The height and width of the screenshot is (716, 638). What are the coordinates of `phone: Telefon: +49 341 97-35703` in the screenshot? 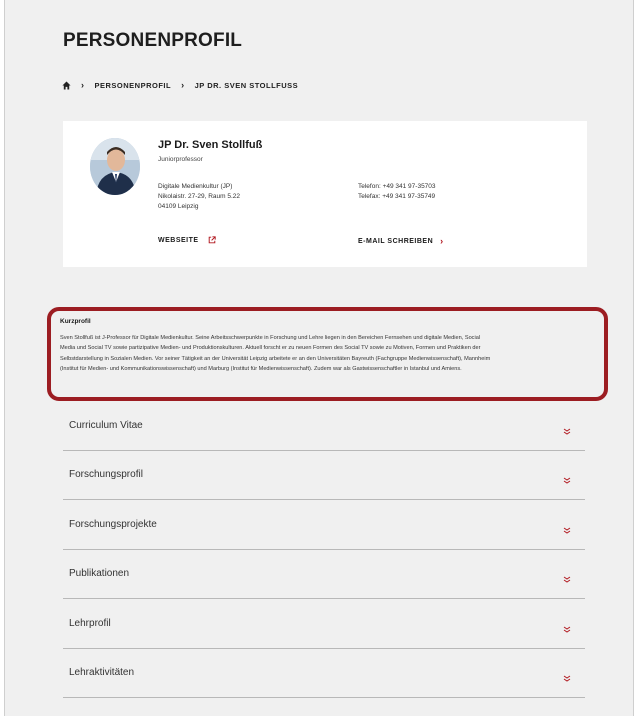 It's located at (397, 186).